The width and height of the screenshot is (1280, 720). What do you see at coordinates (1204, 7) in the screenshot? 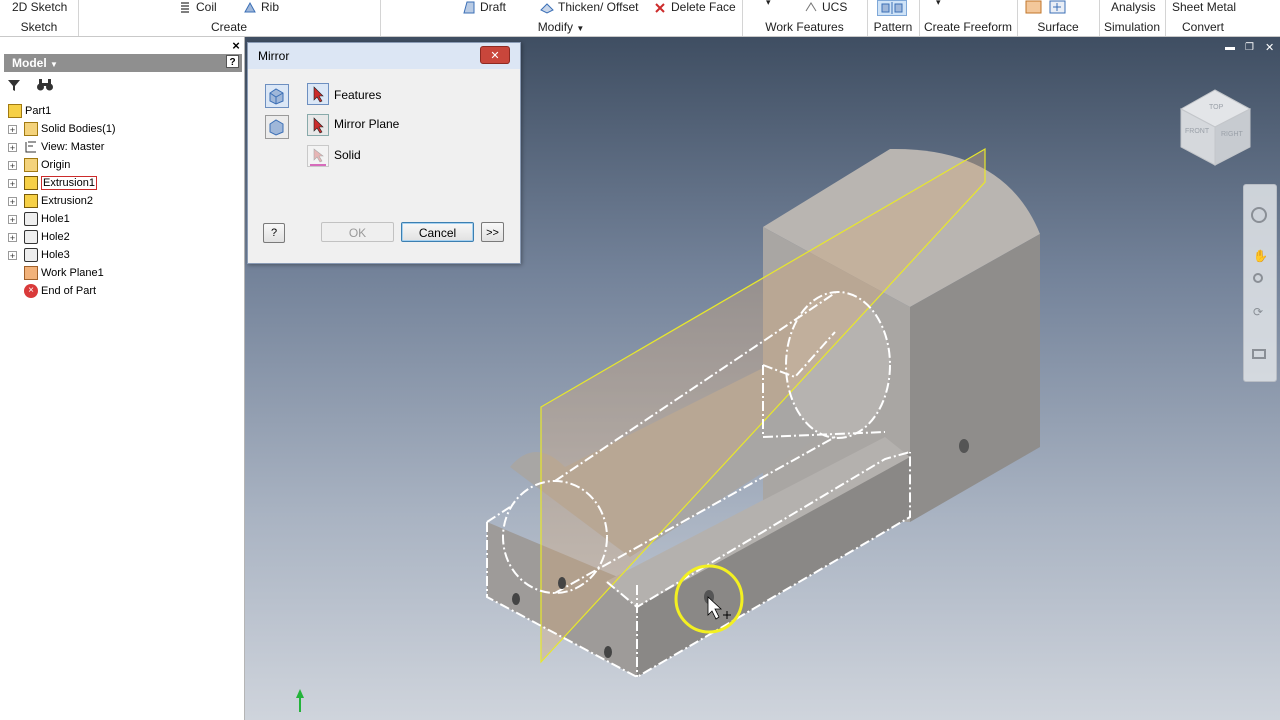
I see `convert-to-sheet-metal-button: Sheet Metal` at bounding box center [1204, 7].